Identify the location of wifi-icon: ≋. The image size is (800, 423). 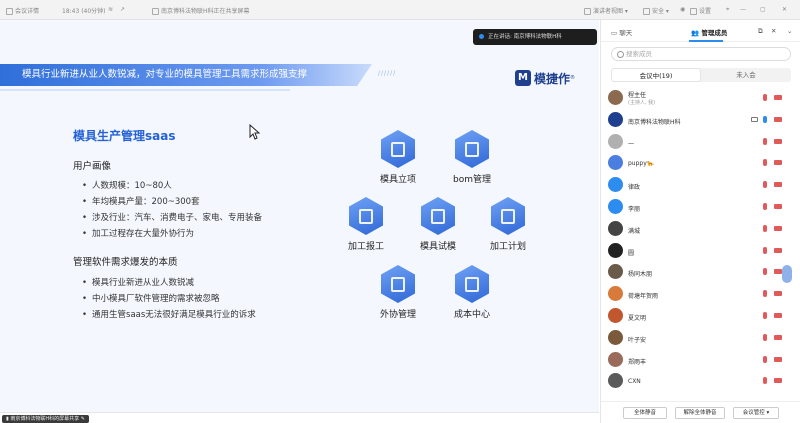
(111, 9).